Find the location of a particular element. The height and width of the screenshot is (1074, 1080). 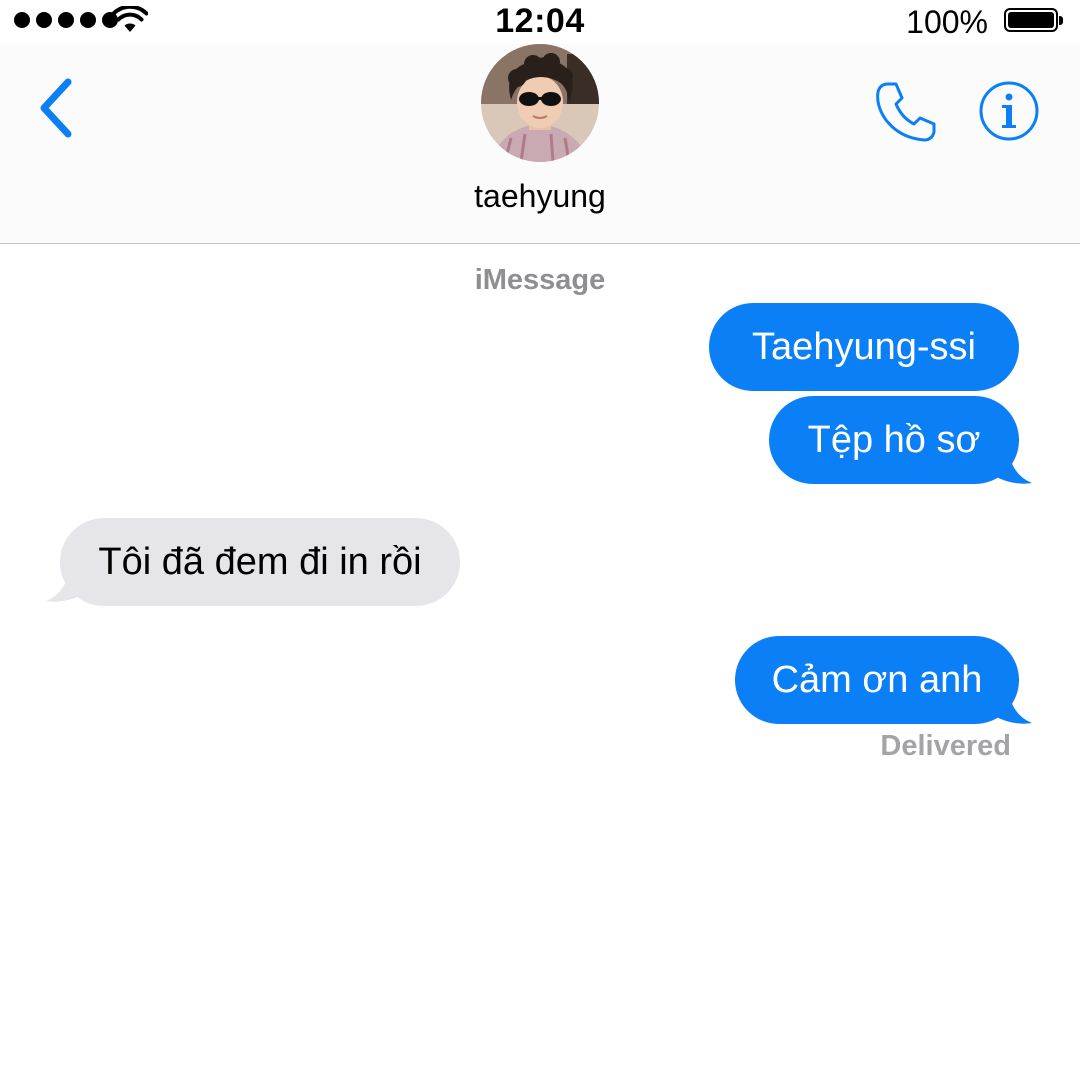

delivery-status: Delivered is located at coordinates (945, 746).